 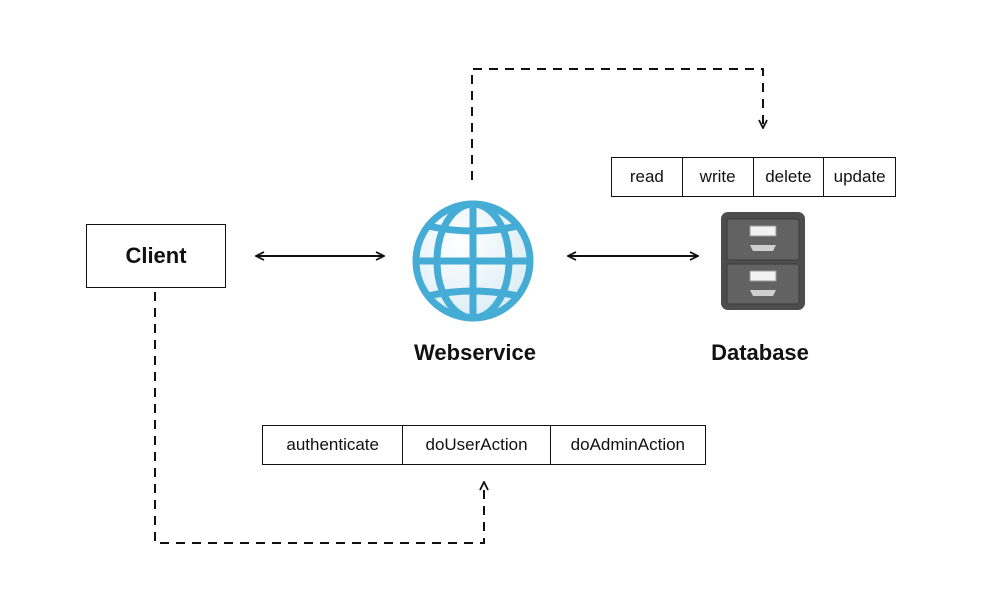 I want to click on db-op-update: update, so click(x=859, y=176).